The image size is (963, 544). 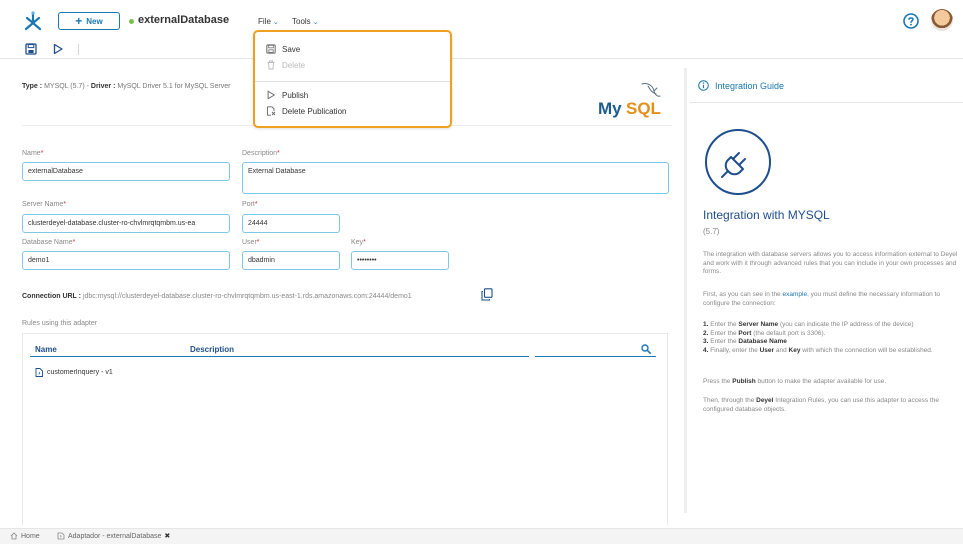 What do you see at coordinates (60, 323) in the screenshot?
I see `rules-section-title: Rules using this adapter` at bounding box center [60, 323].